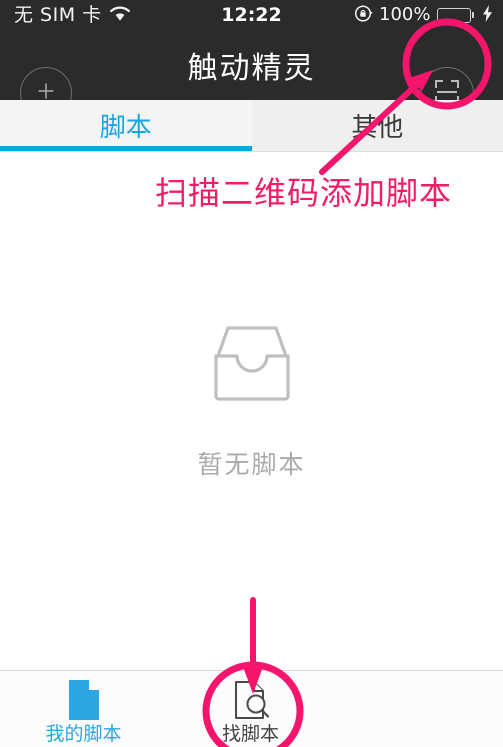 Image resolution: width=503 pixels, height=747 pixels. I want to click on status-bar: 无 SIM 卡 12:22 100%, so click(251, 15).